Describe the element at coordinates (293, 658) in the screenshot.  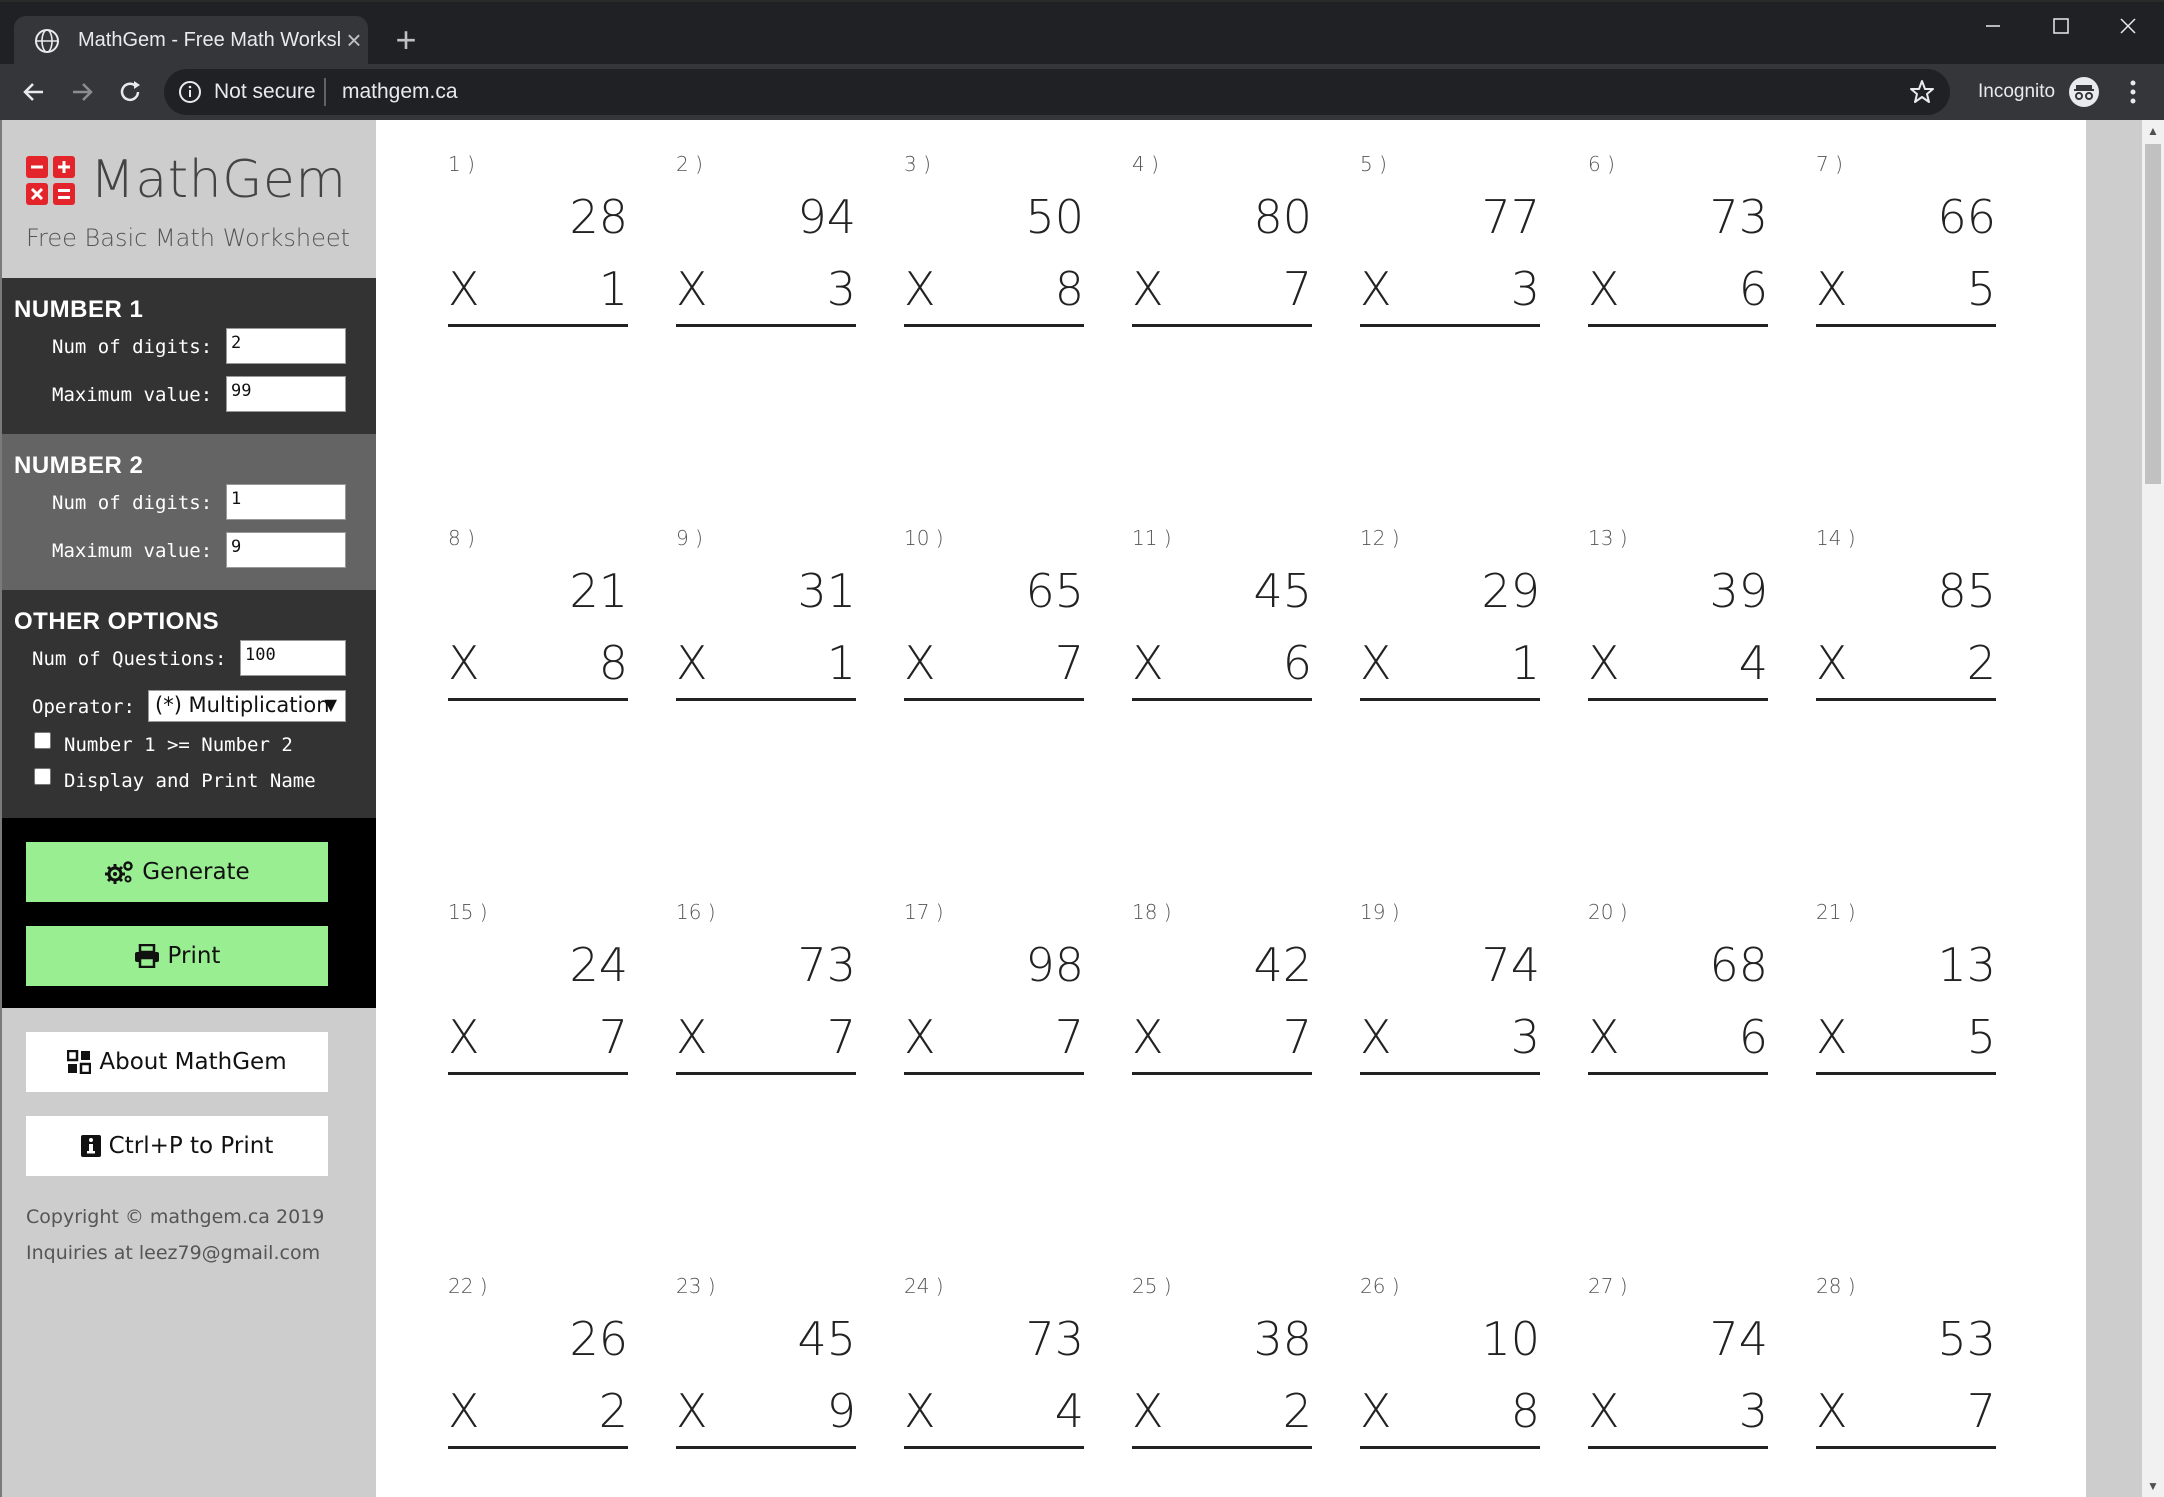
I see `questions-input: 100` at that location.